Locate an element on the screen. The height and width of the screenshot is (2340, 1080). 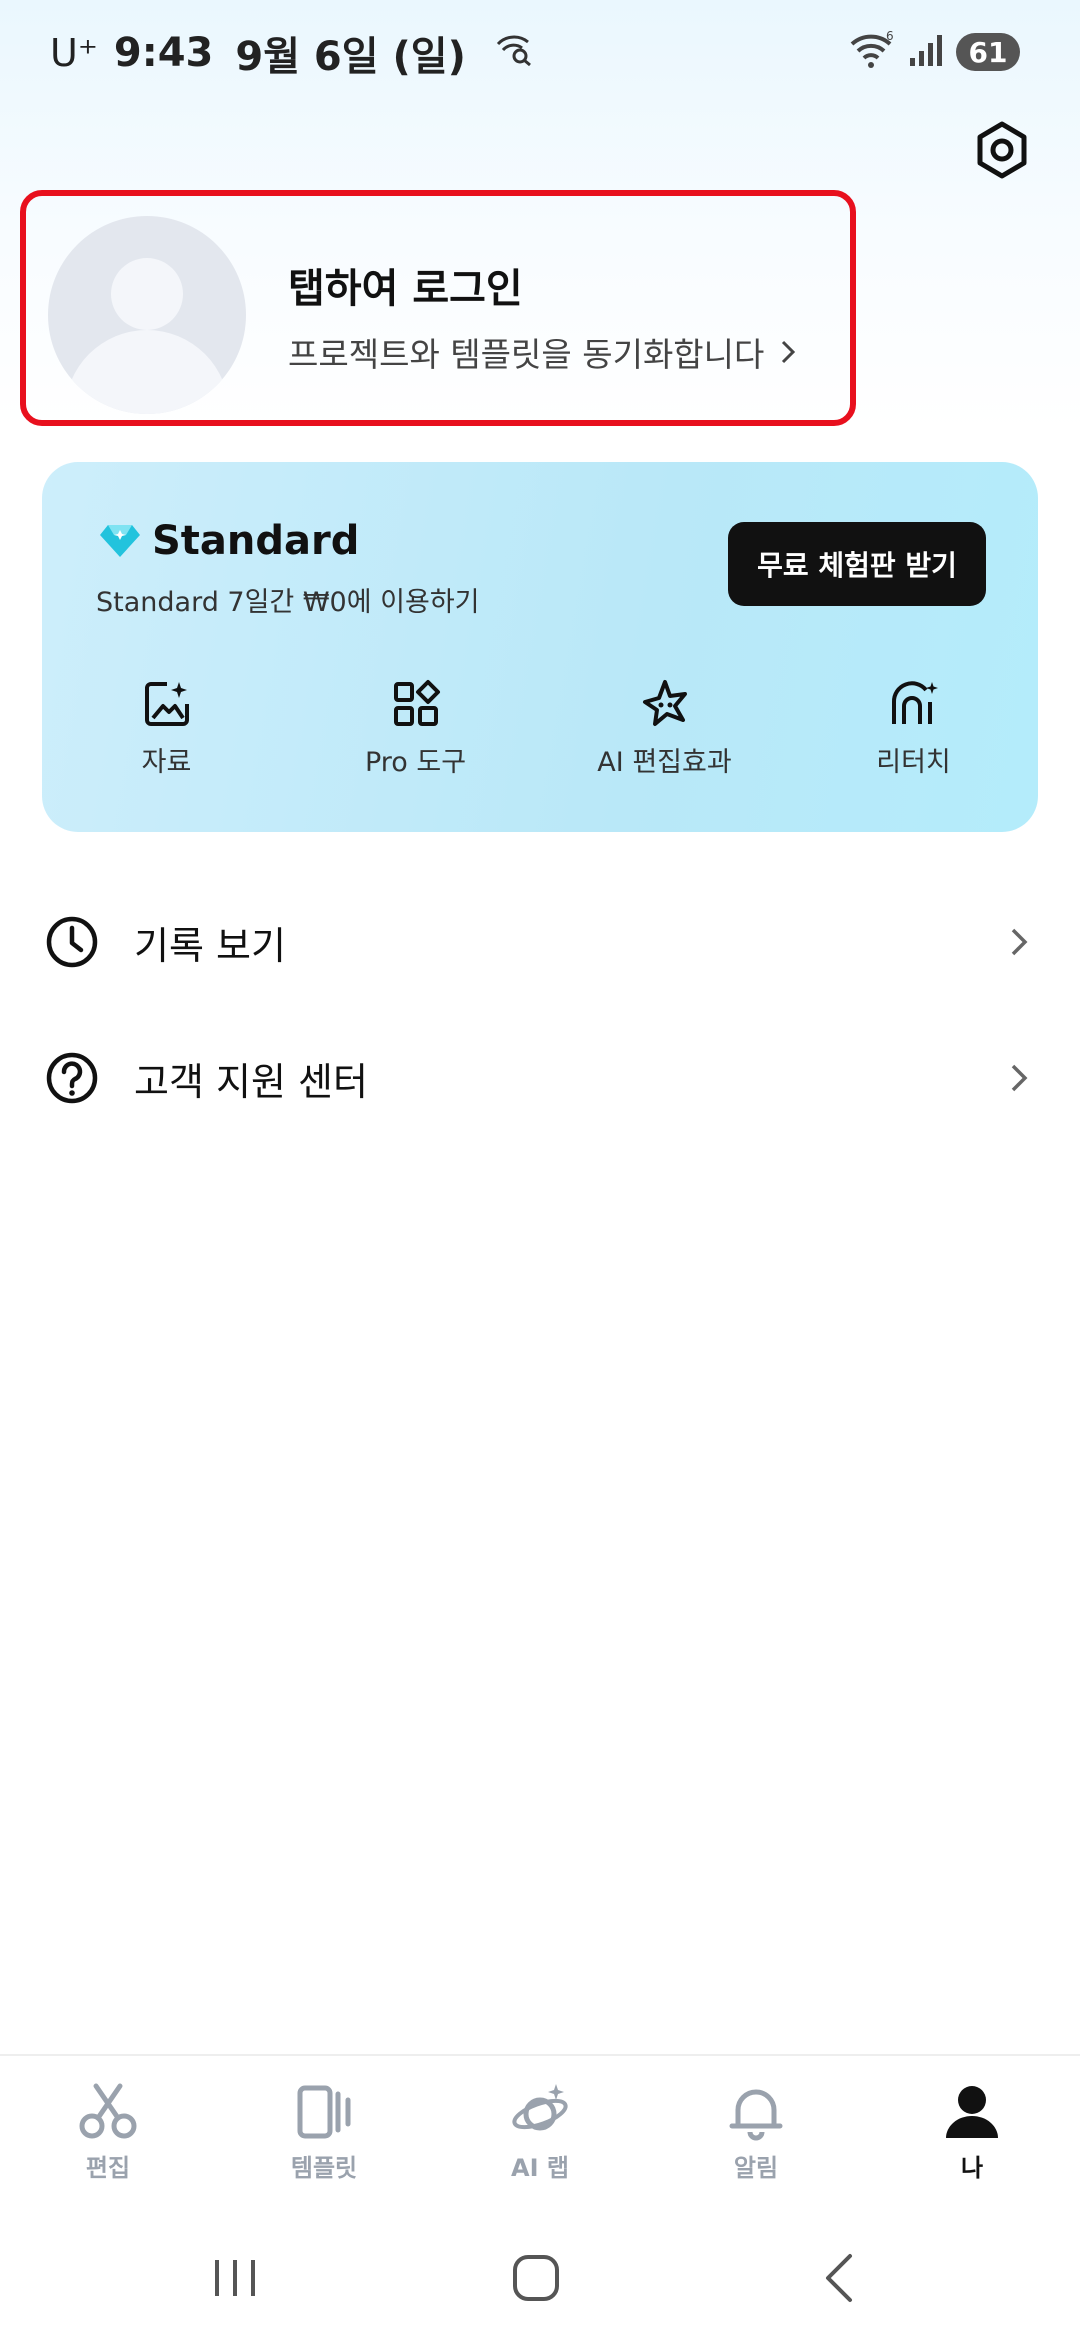
grid-shapes-icon is located at coordinates (416, 703).